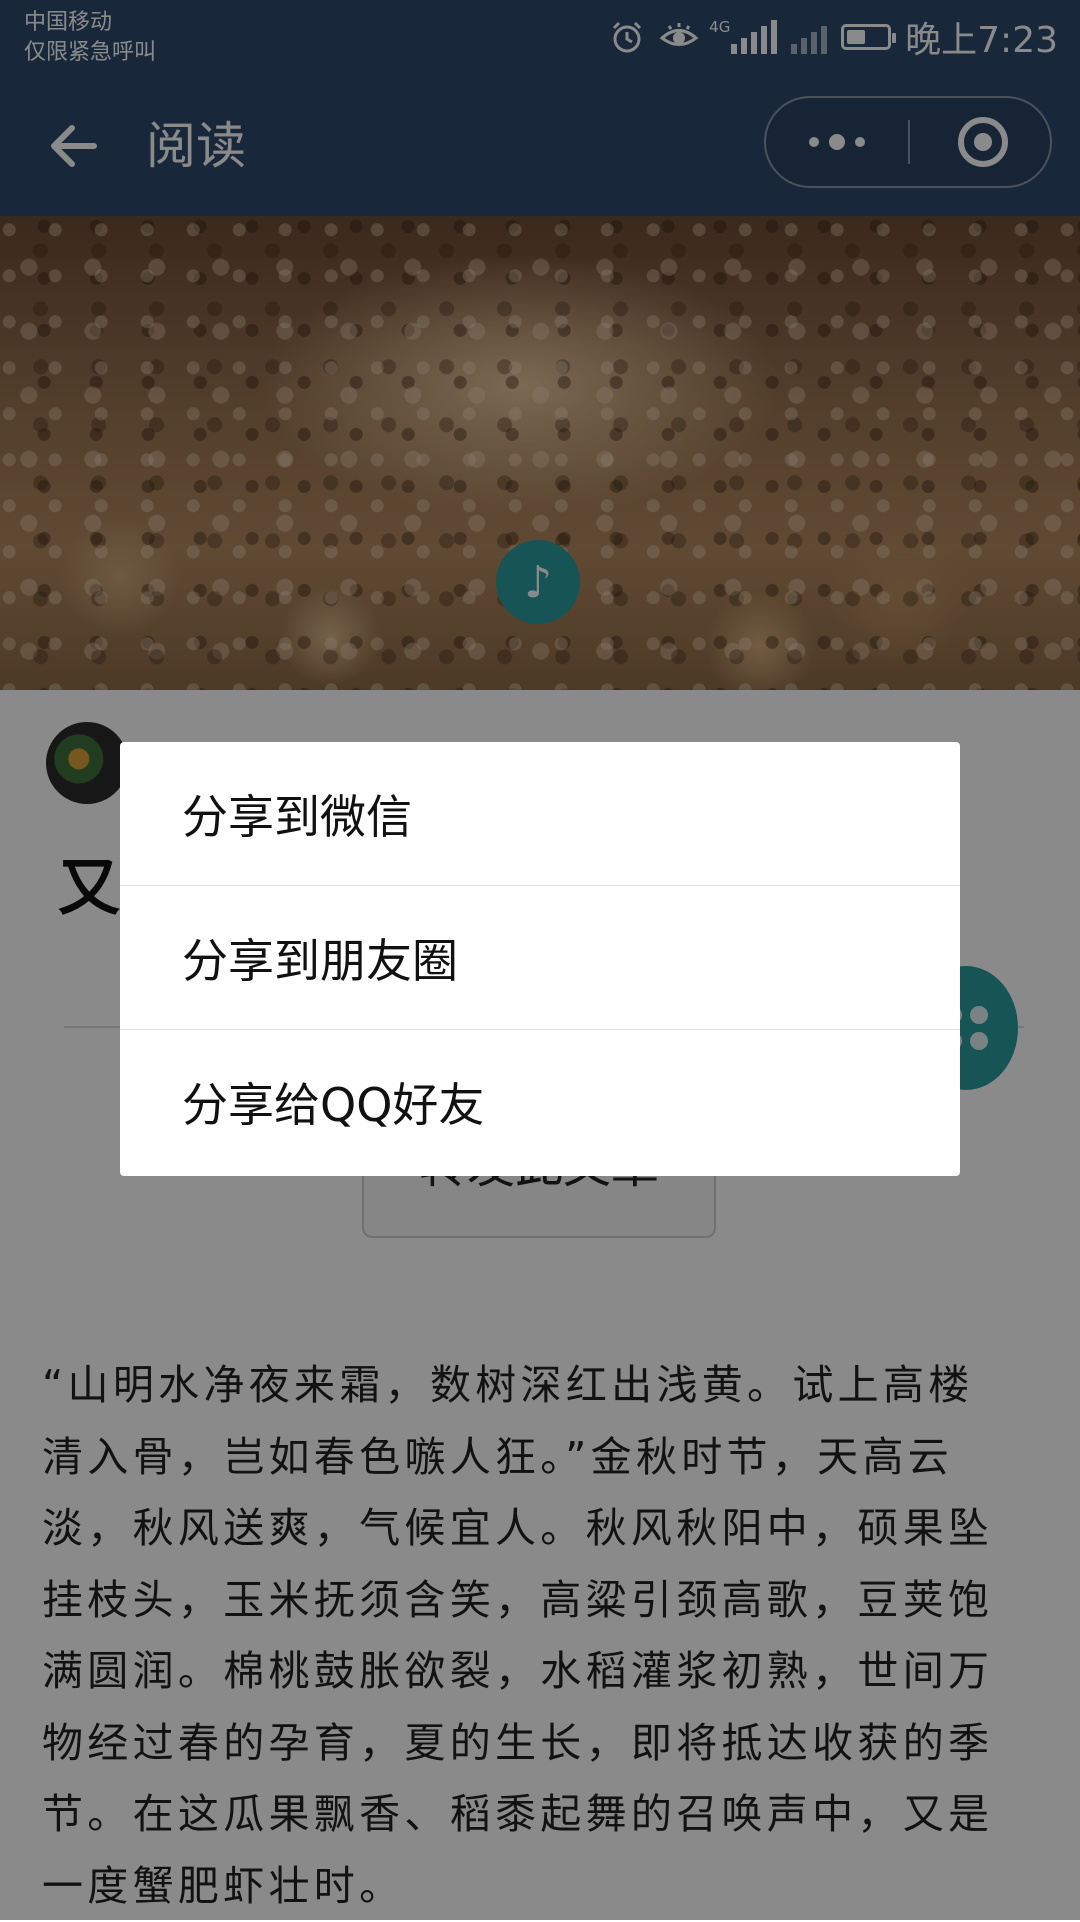  Describe the element at coordinates (540, 1102) in the screenshot. I see `share-to-qq-option: 分享给QQ好友` at that location.